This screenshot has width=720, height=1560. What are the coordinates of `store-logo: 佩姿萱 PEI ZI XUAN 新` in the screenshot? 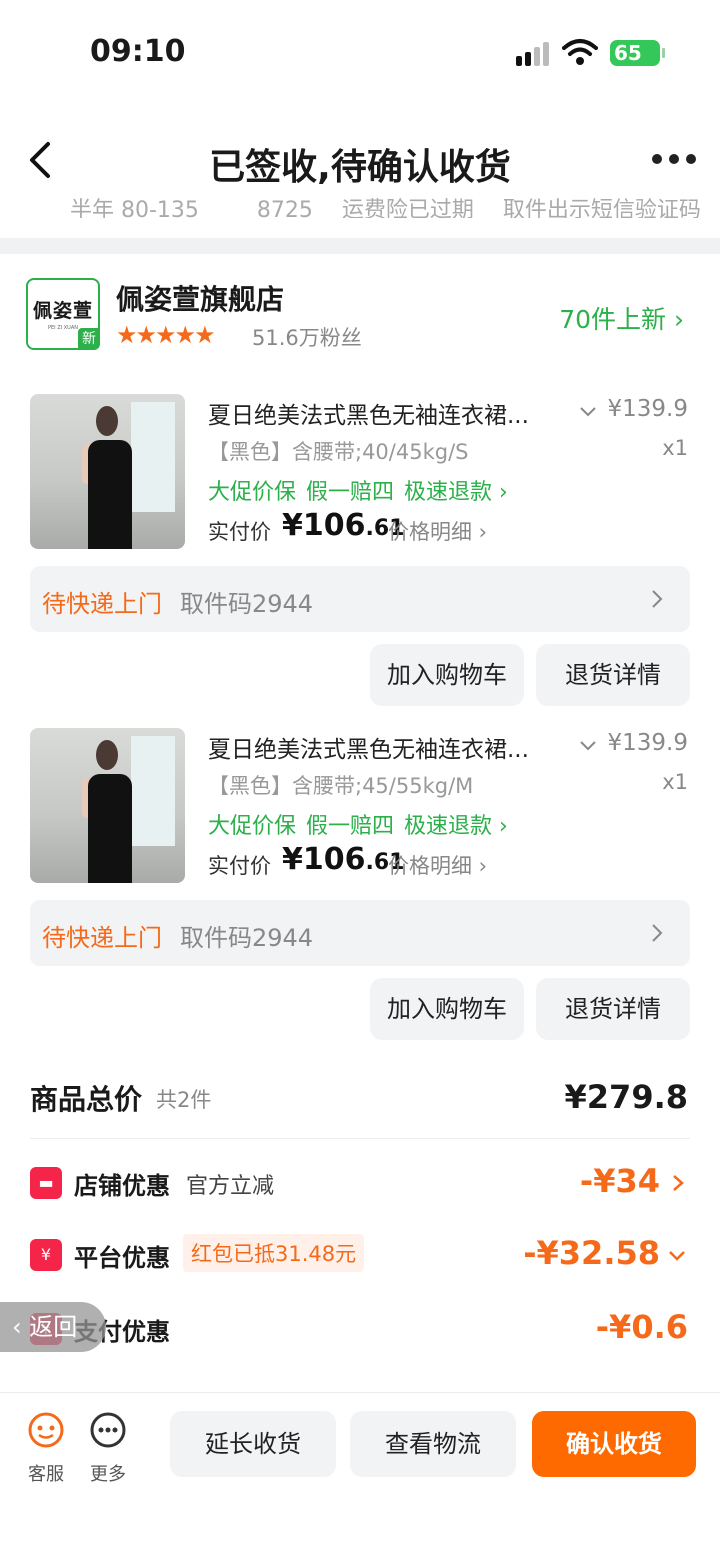 It's located at (63, 314).